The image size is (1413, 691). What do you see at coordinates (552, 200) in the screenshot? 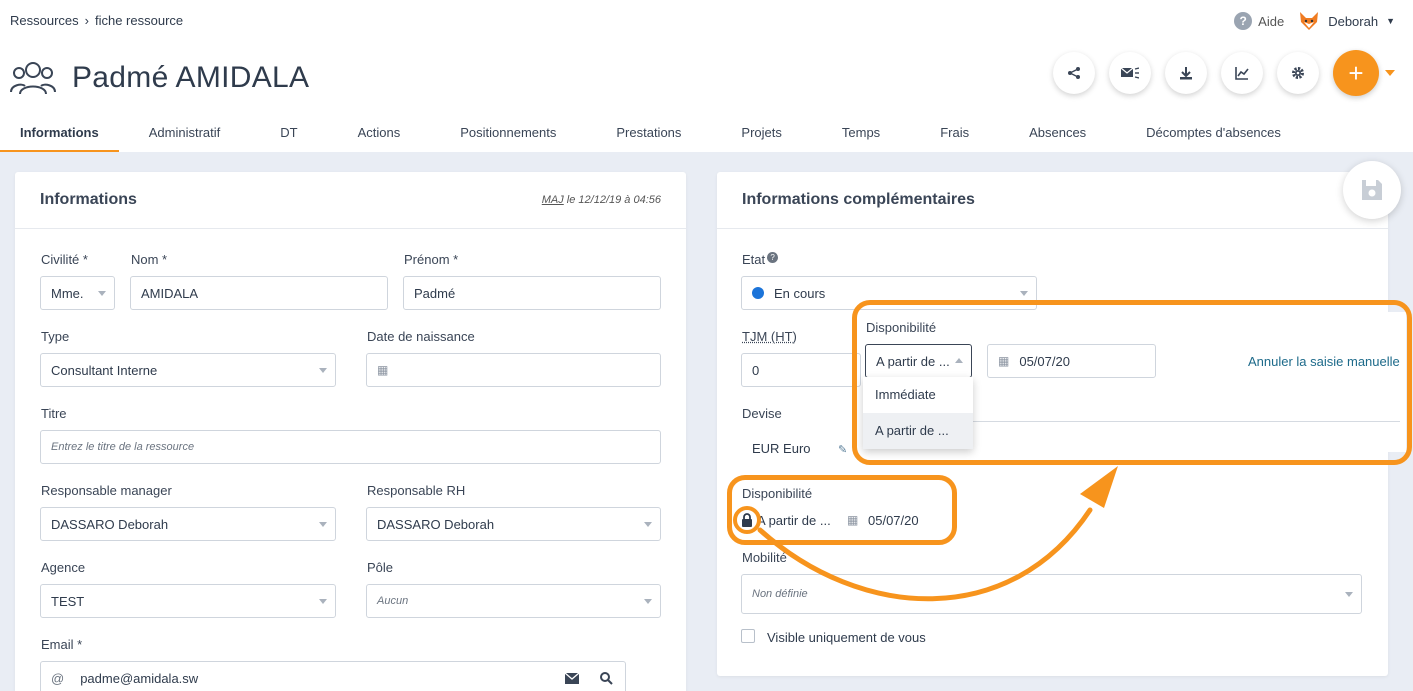
I see `maj-label: MAJ` at bounding box center [552, 200].